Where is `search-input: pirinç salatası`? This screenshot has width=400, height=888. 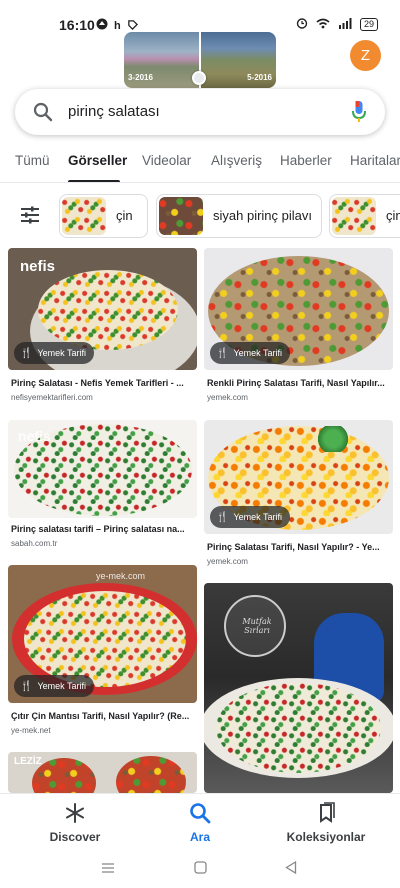
search-input: pirinç salatası is located at coordinates (114, 111).